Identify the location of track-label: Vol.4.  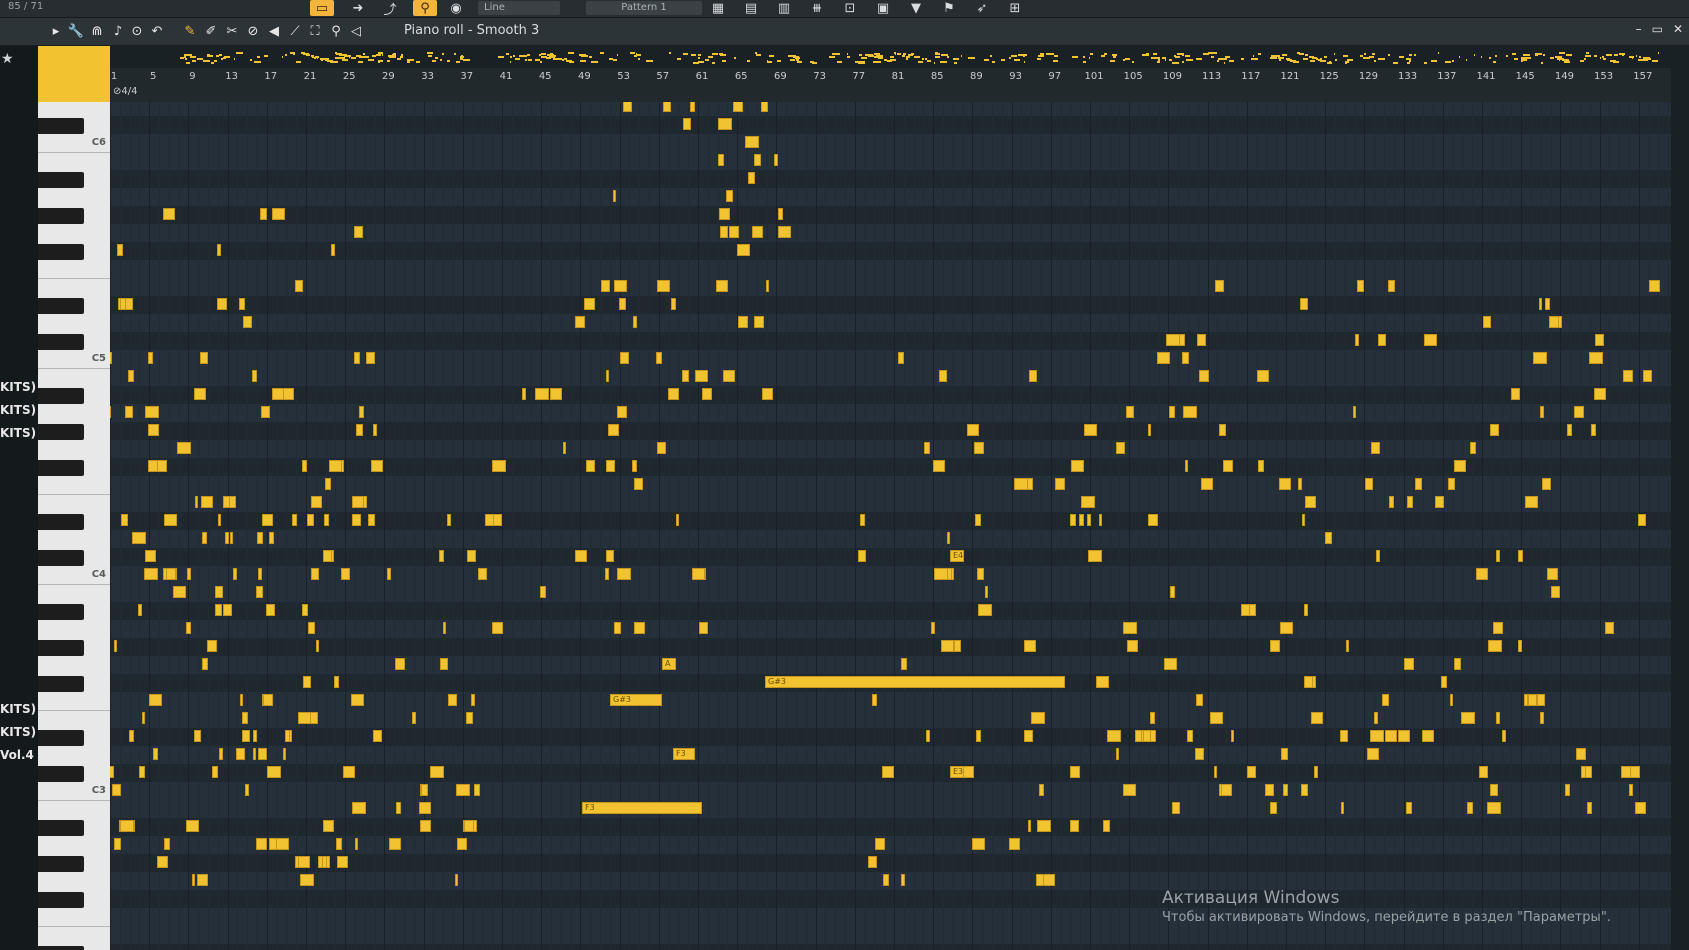
(17, 755).